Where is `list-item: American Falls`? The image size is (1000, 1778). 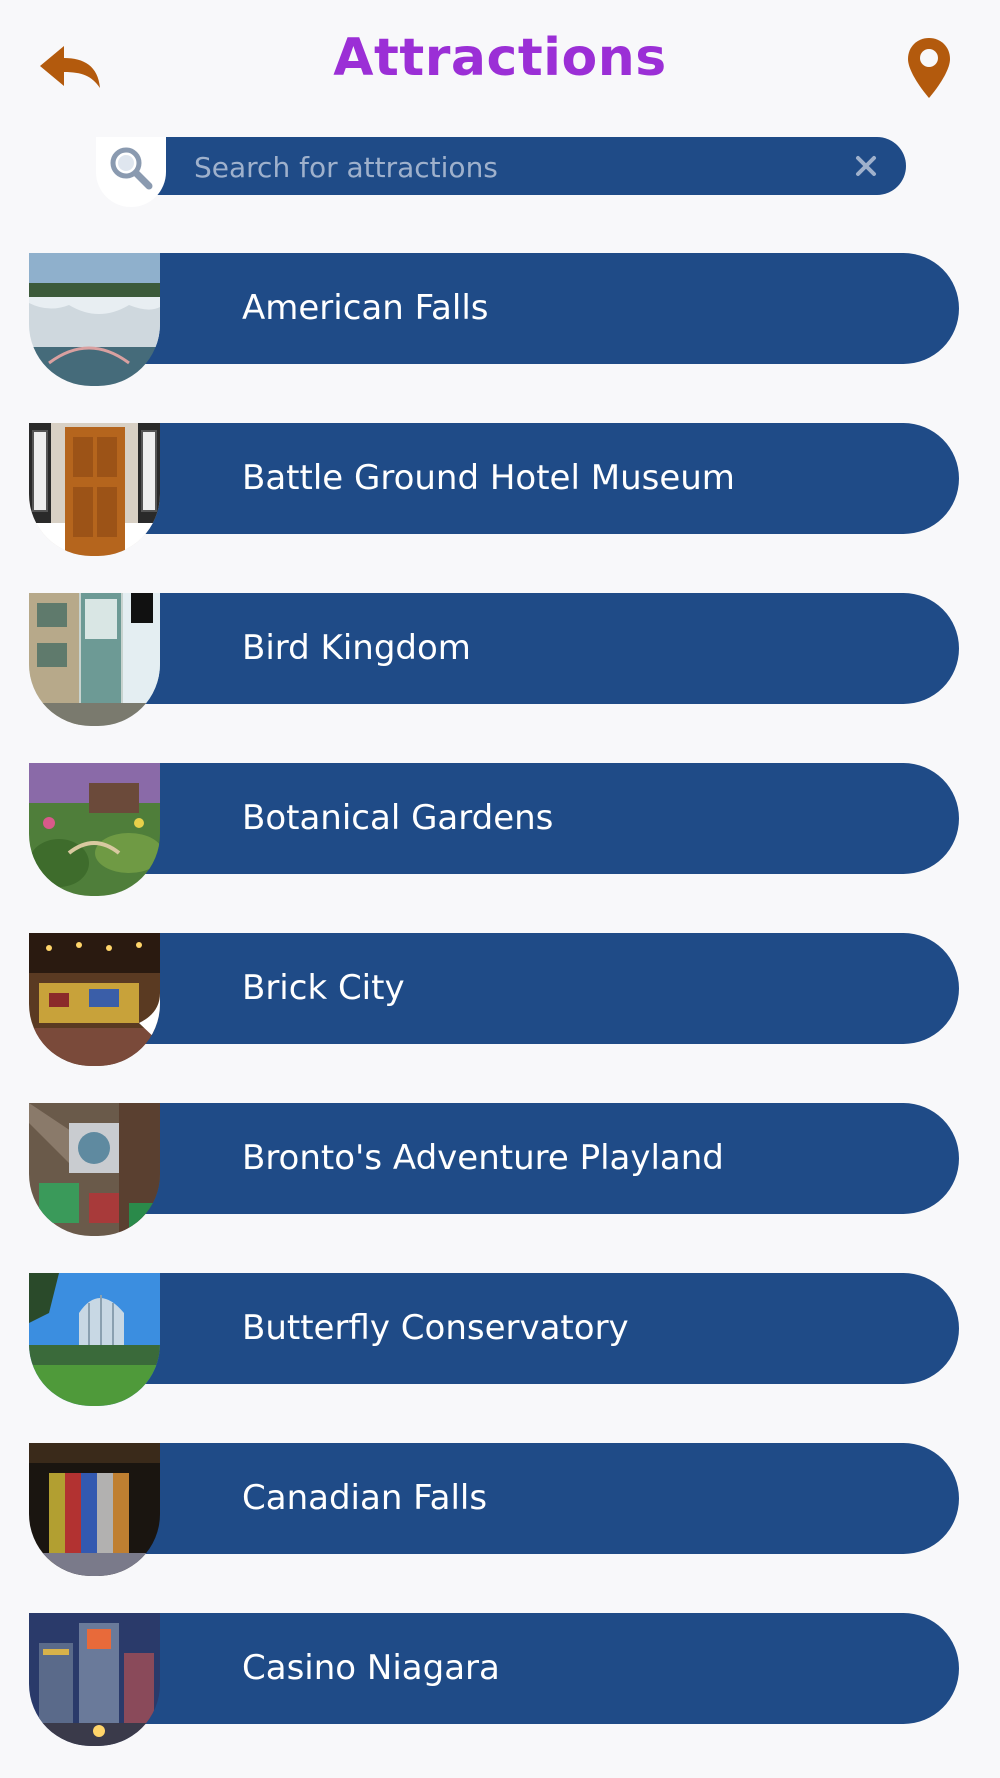
list-item: American Falls is located at coordinates (494, 320).